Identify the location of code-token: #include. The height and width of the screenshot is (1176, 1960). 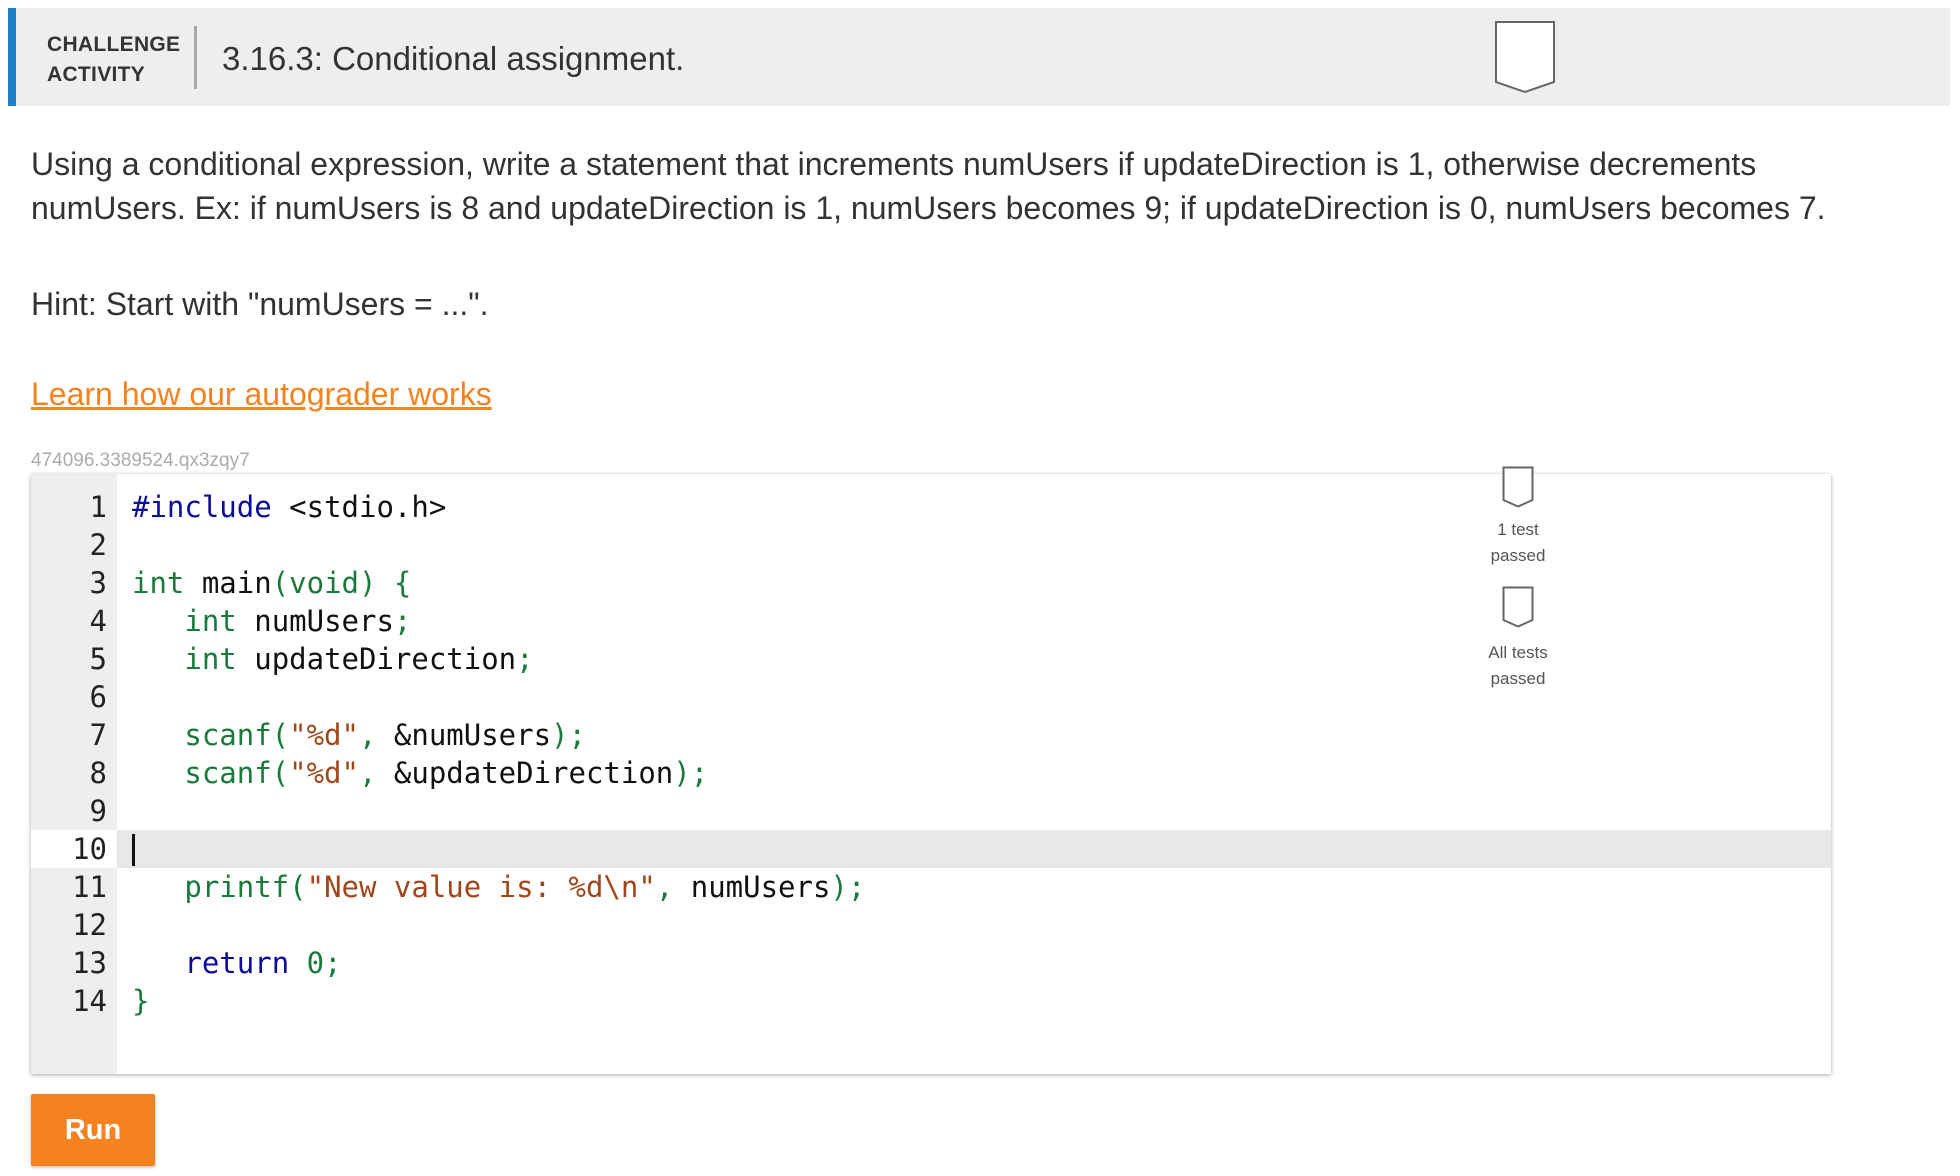
(202, 507).